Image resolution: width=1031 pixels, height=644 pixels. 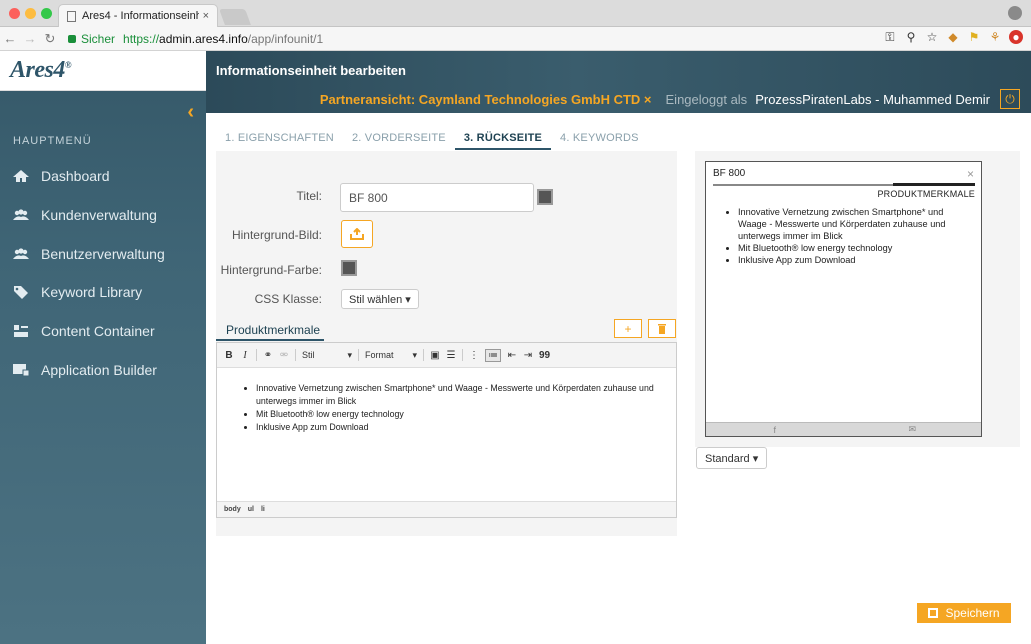 I want to click on link-icon: ⚭, so click(x=268, y=355).